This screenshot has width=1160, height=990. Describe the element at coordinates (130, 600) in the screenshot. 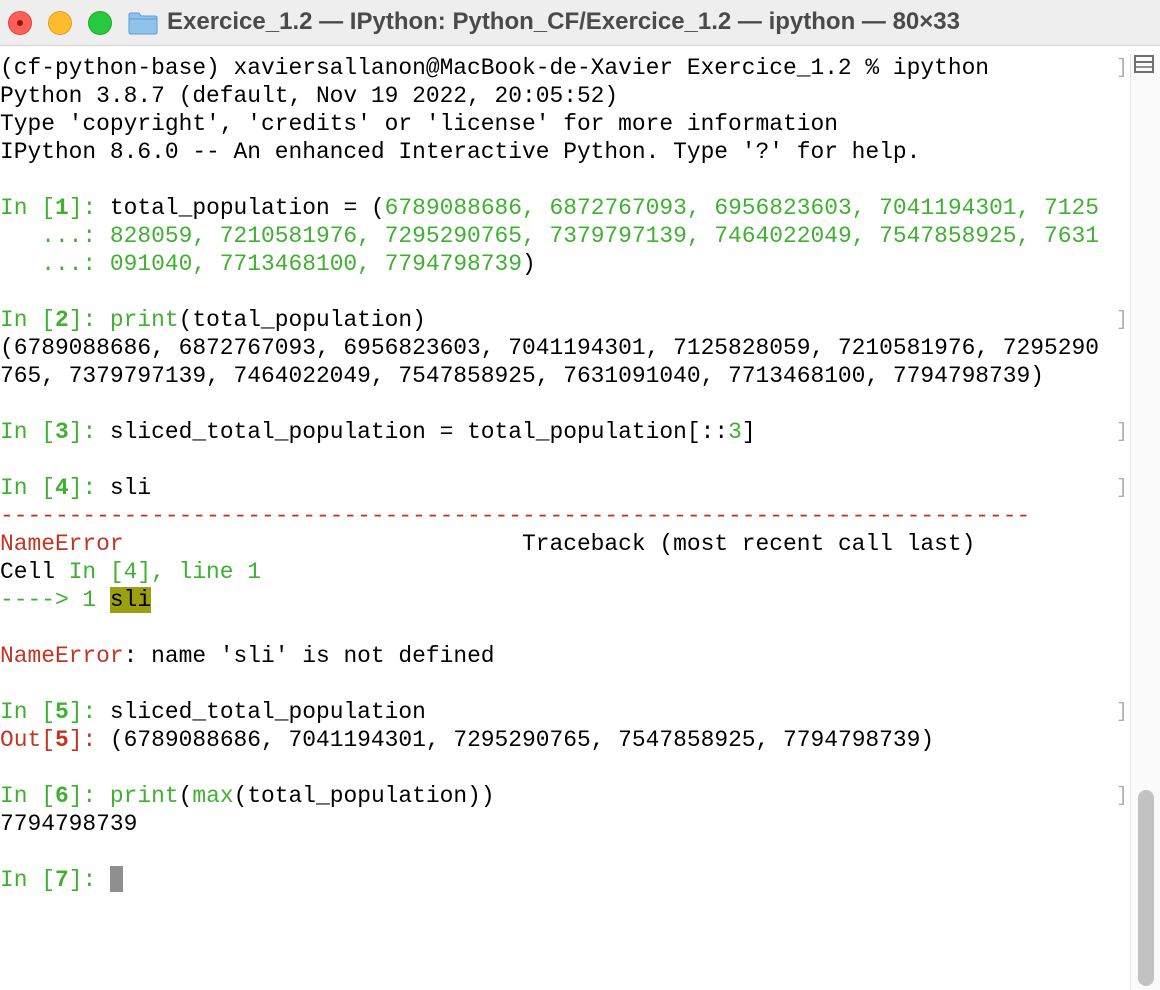

I see `highlighted-code: sli` at that location.